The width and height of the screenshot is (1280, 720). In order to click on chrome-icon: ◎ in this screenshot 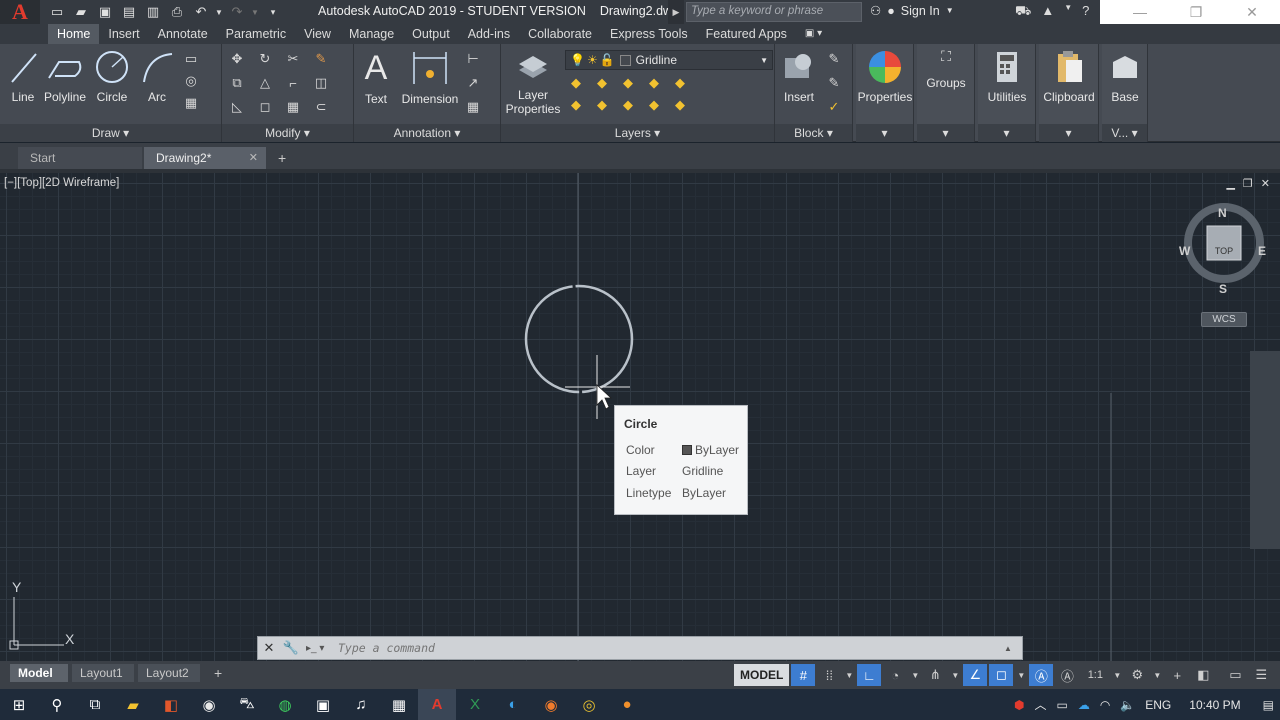, I will do `click(589, 704)`.